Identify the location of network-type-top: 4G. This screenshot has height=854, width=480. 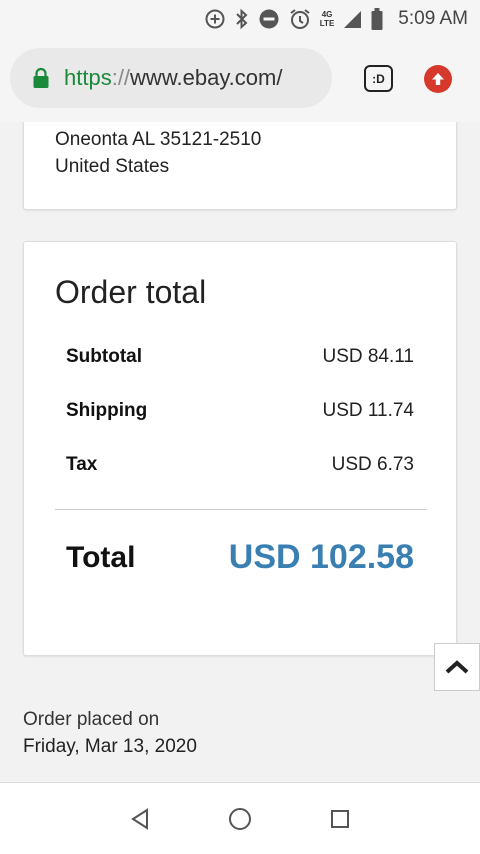
(327, 14).